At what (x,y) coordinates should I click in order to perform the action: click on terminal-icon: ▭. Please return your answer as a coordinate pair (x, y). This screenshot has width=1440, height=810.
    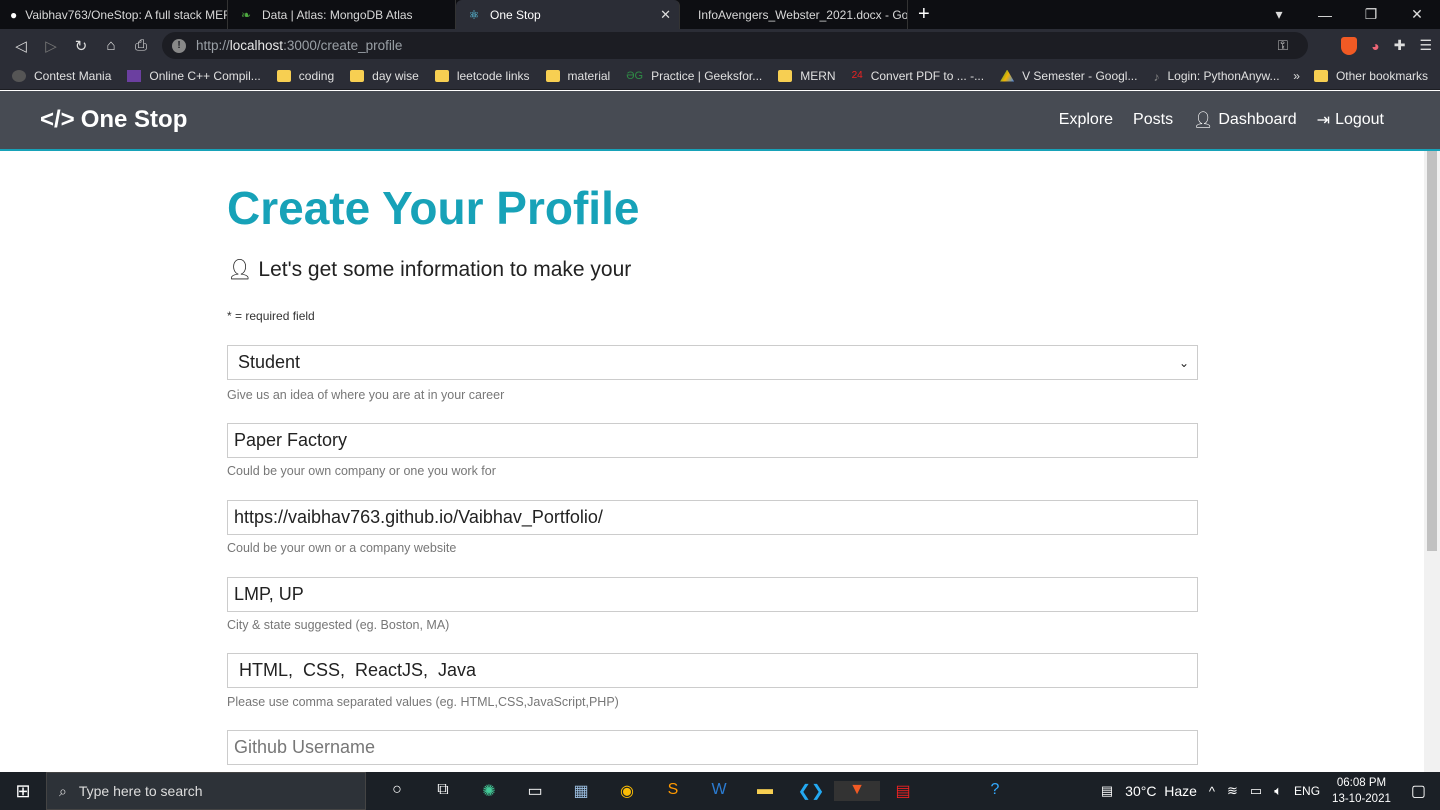
    Looking at the image, I should click on (535, 791).